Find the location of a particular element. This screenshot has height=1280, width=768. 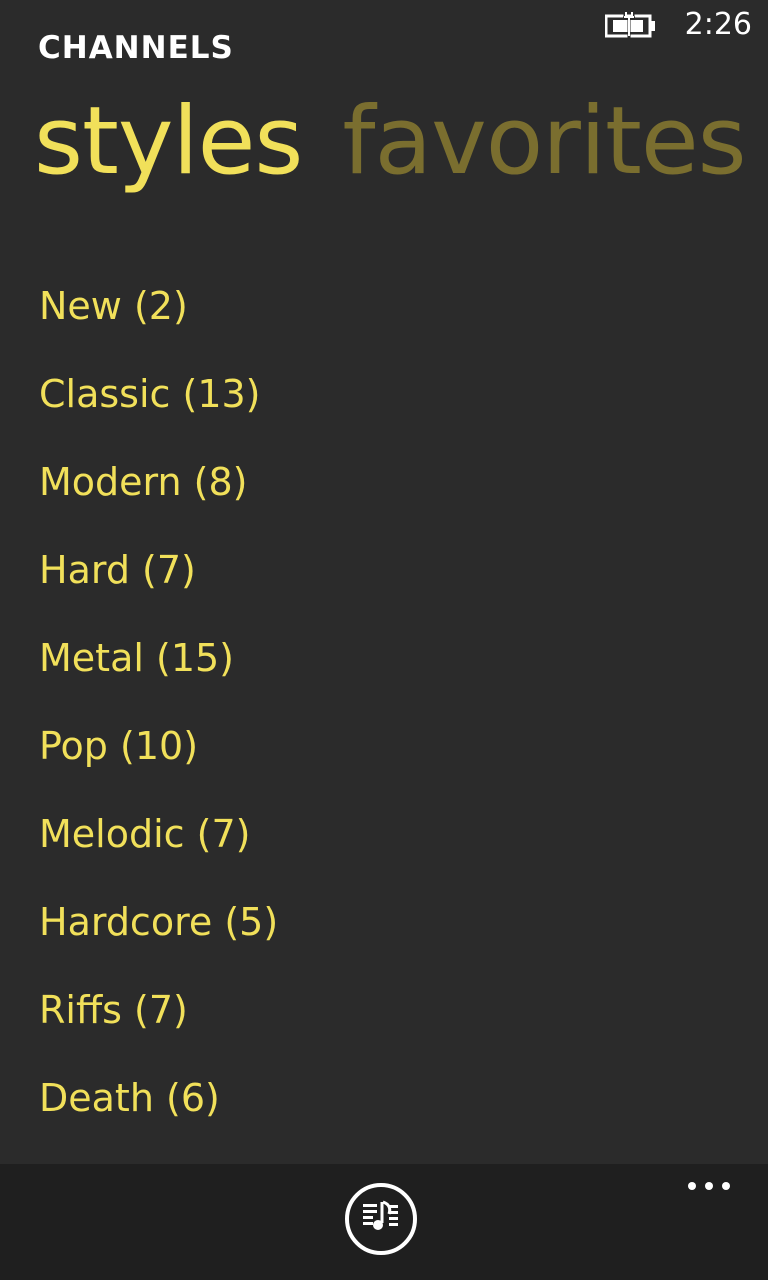

style-item-hardcore: Hardcore (5) is located at coordinates (379, 945).